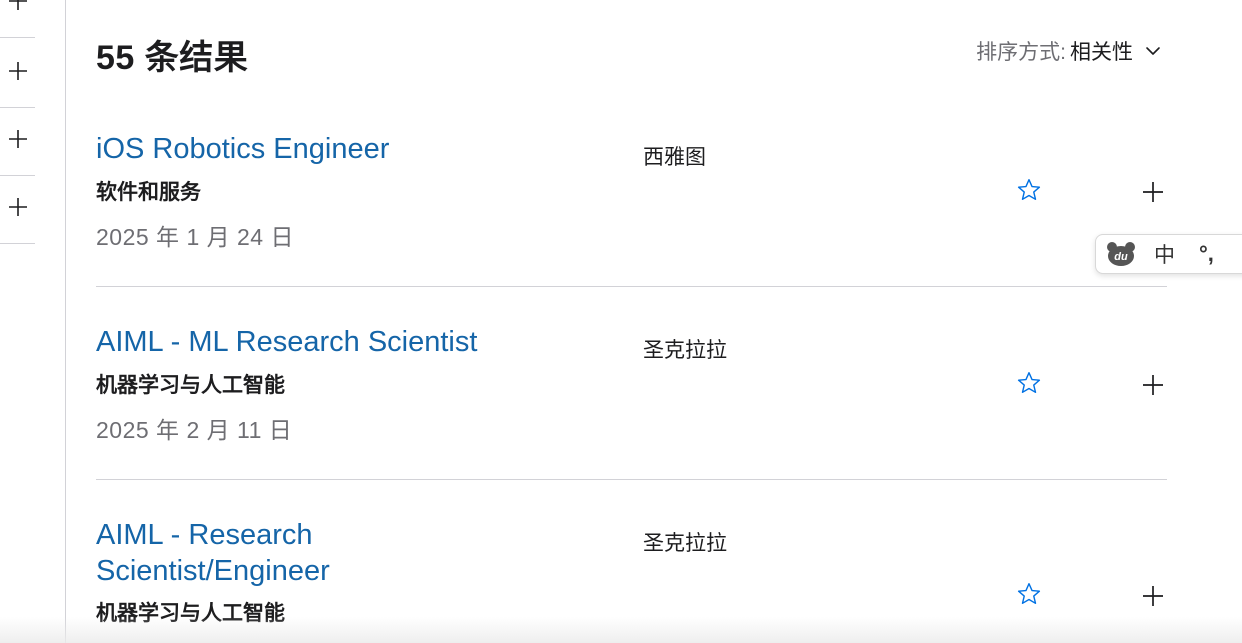  Describe the element at coordinates (1153, 51) in the screenshot. I see `chevron-down-icon` at that location.